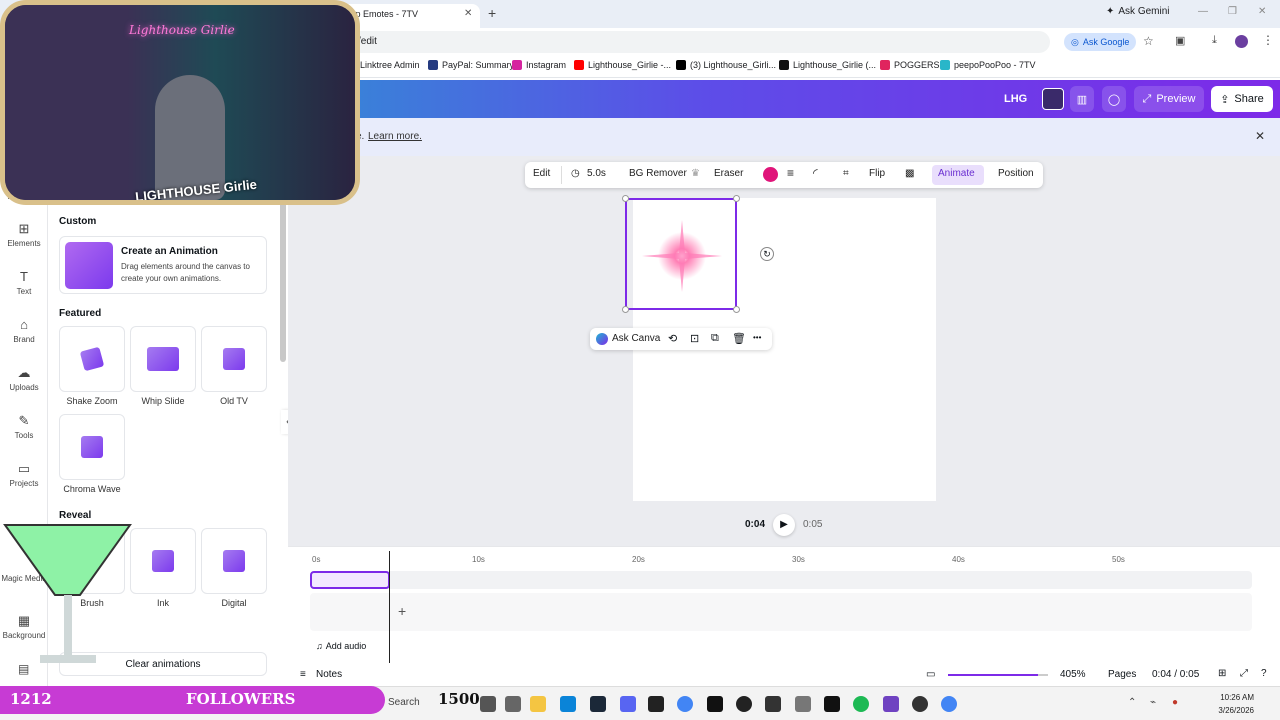  What do you see at coordinates (283, 282) in the screenshot?
I see `panel-scrollbar` at bounding box center [283, 282].